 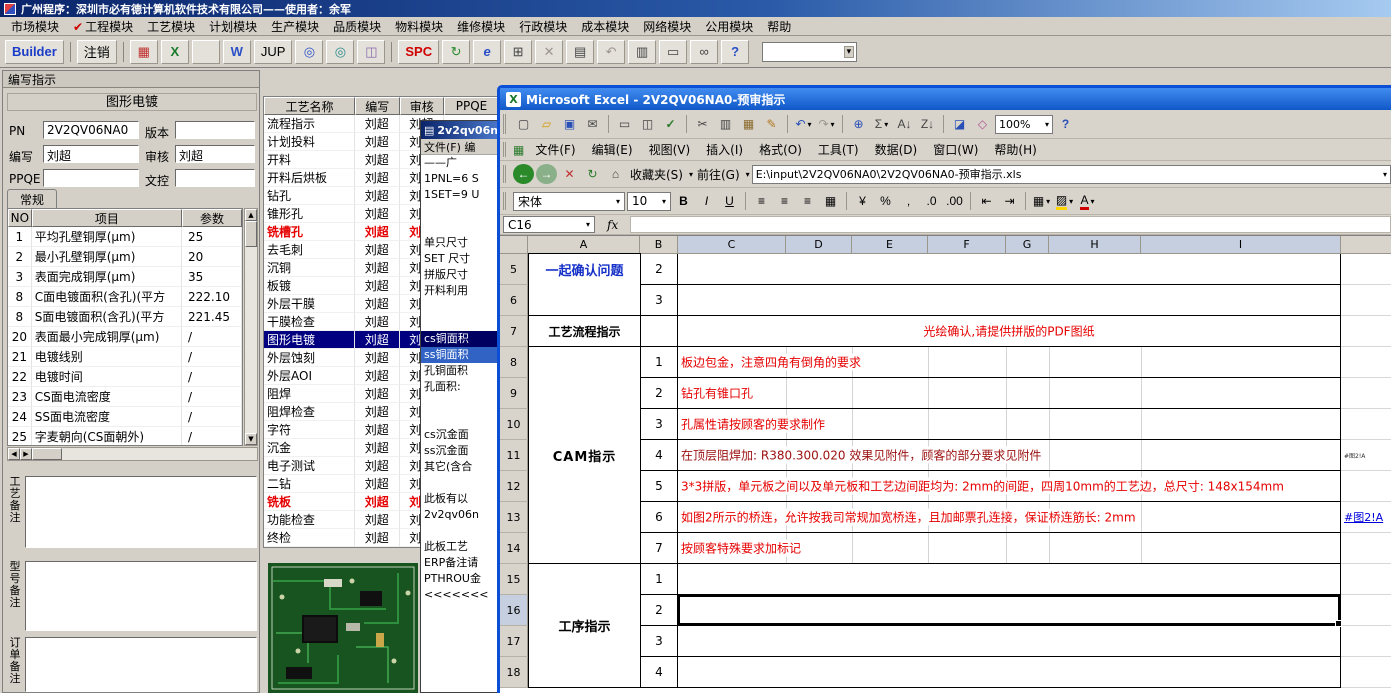 I want to click on close-icon: ✕, so click(x=549, y=51).